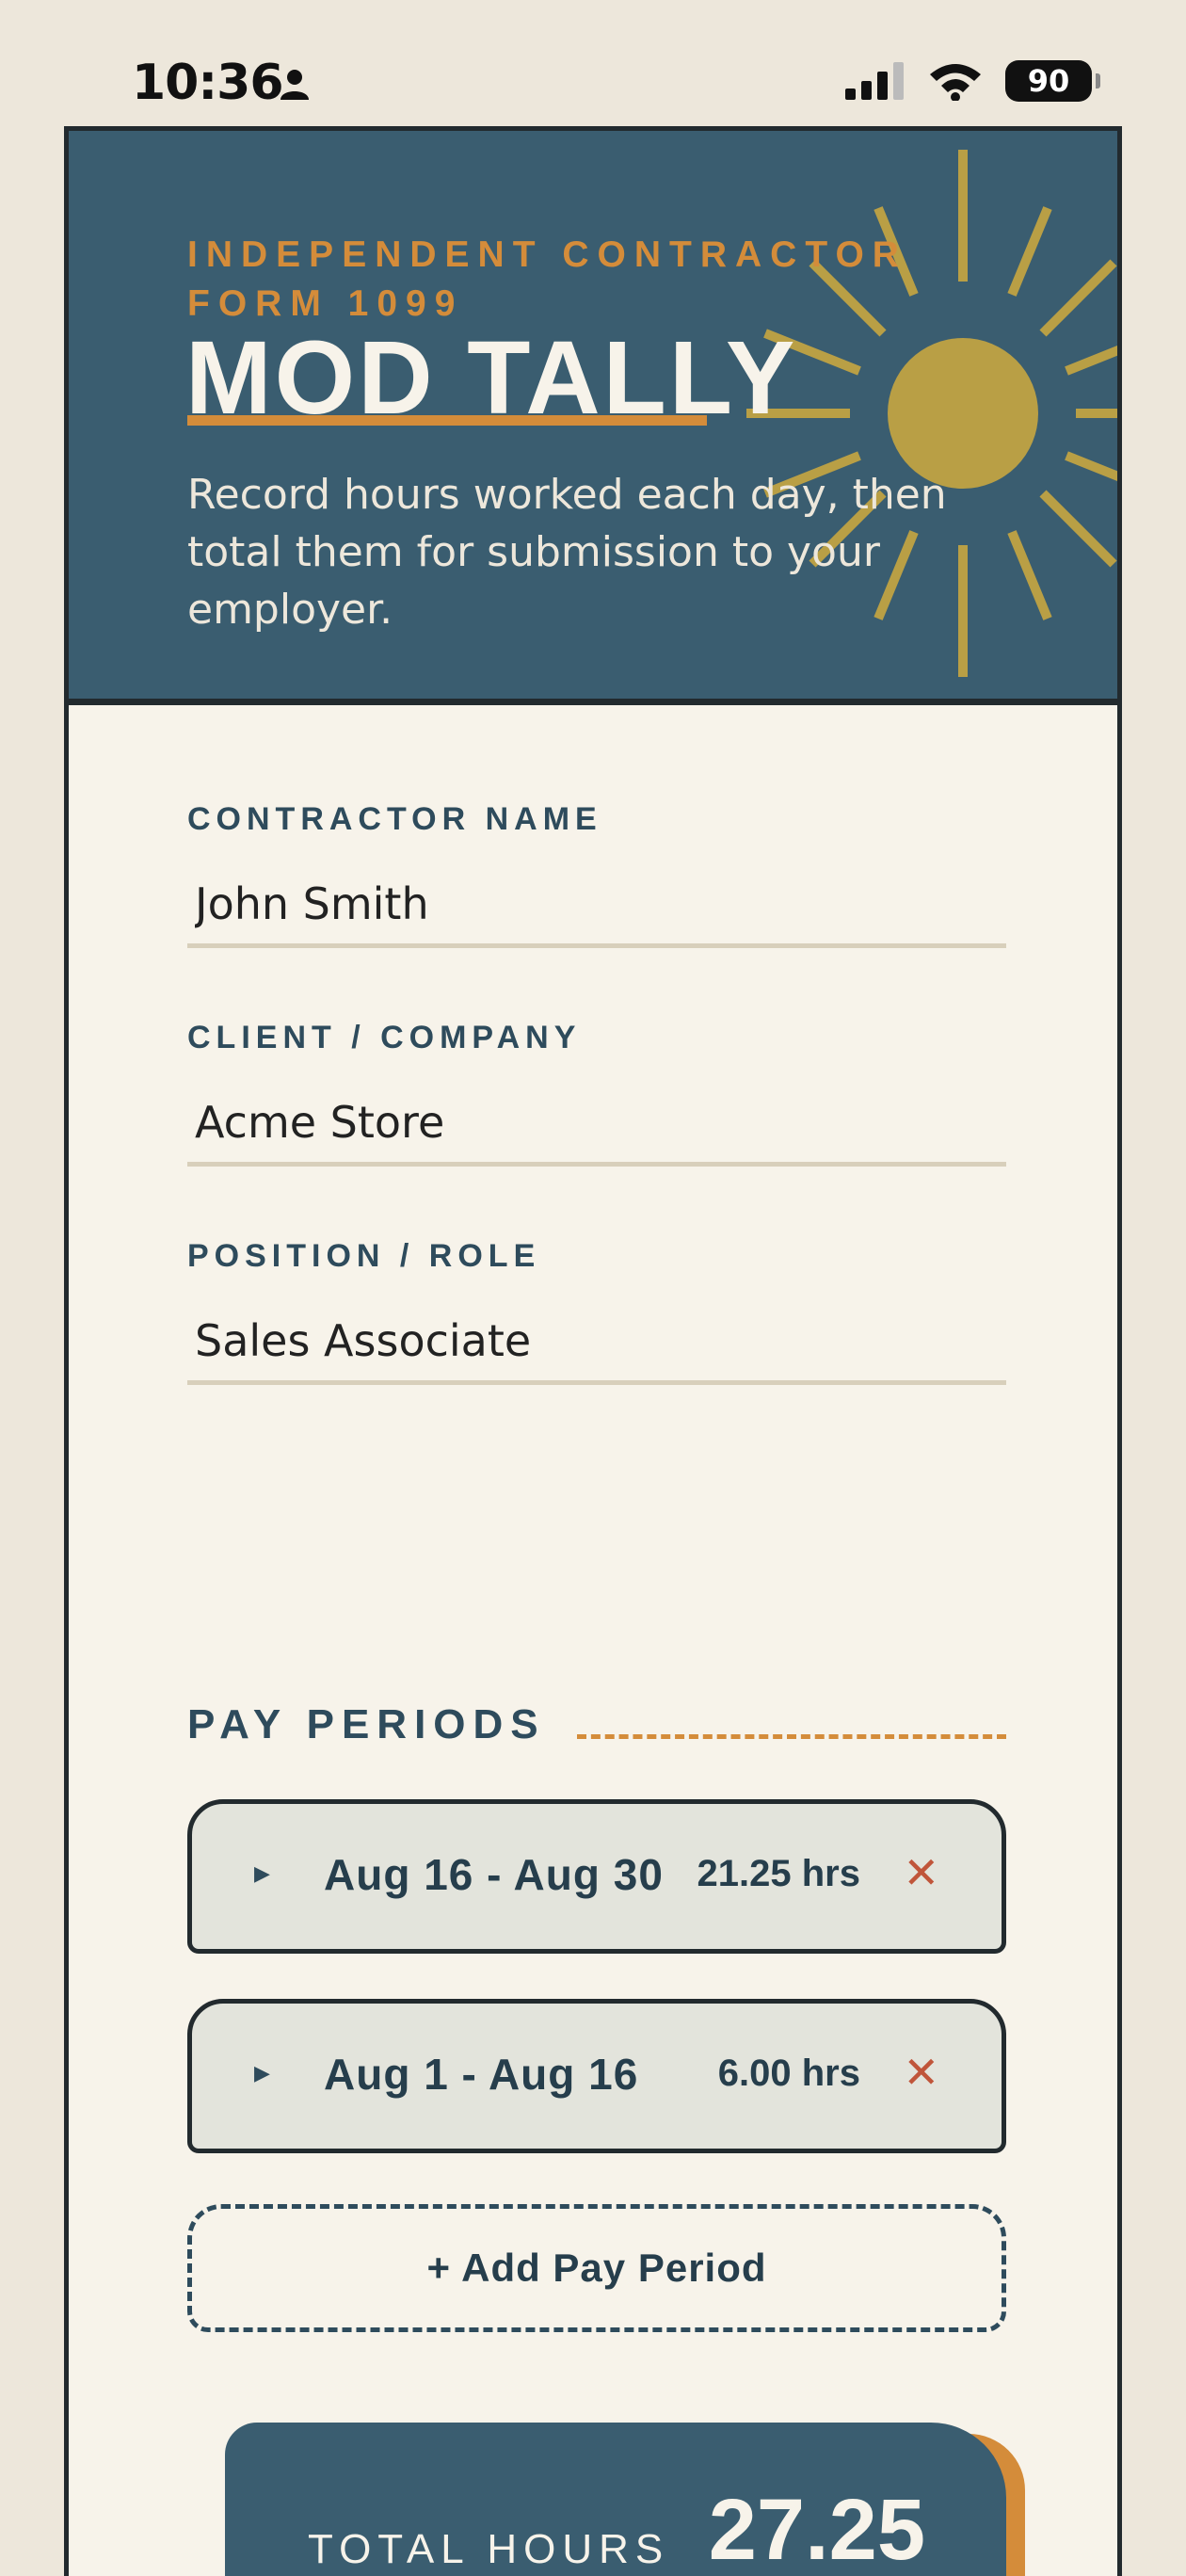 This screenshot has width=1186, height=2576. I want to click on status-indicators: 90, so click(973, 81).